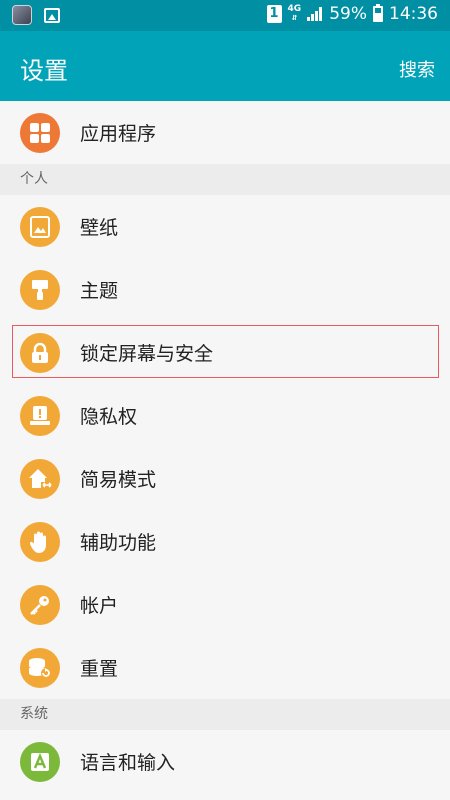 The width and height of the screenshot is (450, 800). Describe the element at coordinates (225, 478) in the screenshot. I see `settings-item-easy-mode: 简易模式` at that location.